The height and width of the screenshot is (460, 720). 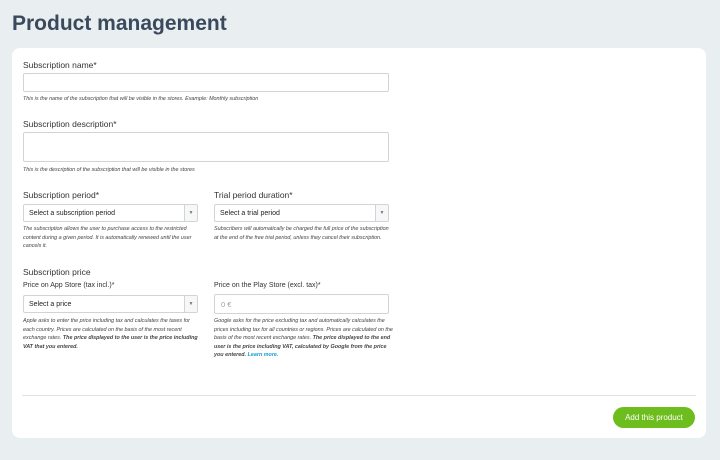 What do you see at coordinates (206, 147) in the screenshot?
I see `subscription-description-input` at bounding box center [206, 147].